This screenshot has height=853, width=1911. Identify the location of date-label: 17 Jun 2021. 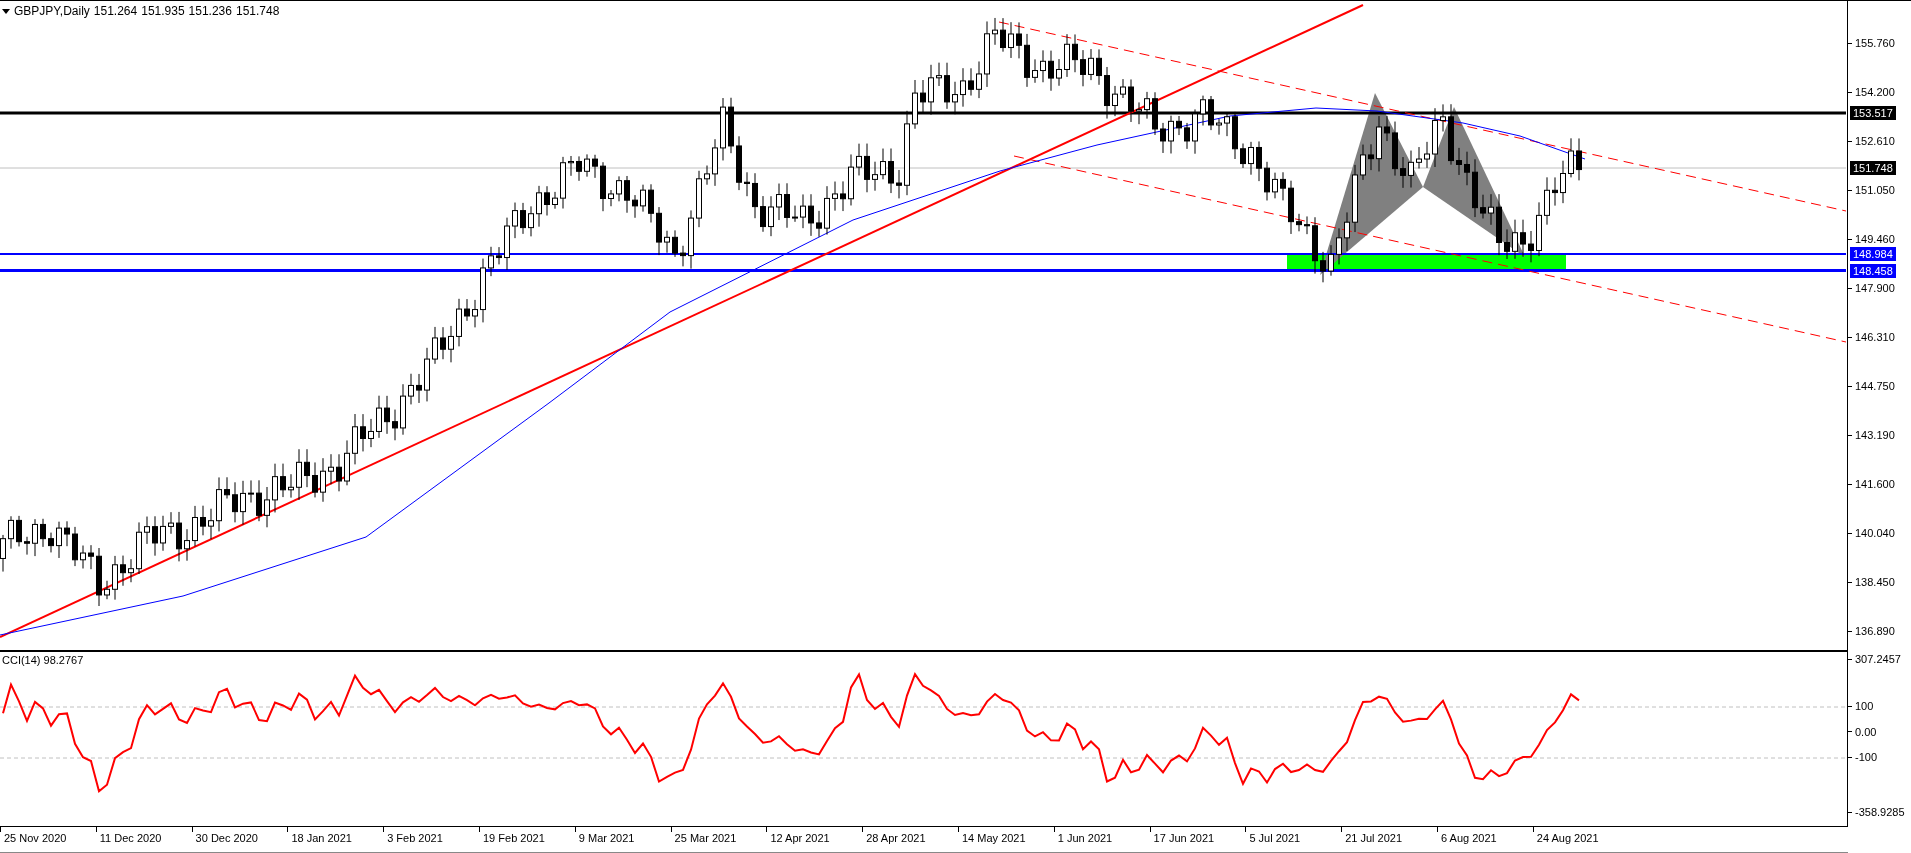
(1184, 837).